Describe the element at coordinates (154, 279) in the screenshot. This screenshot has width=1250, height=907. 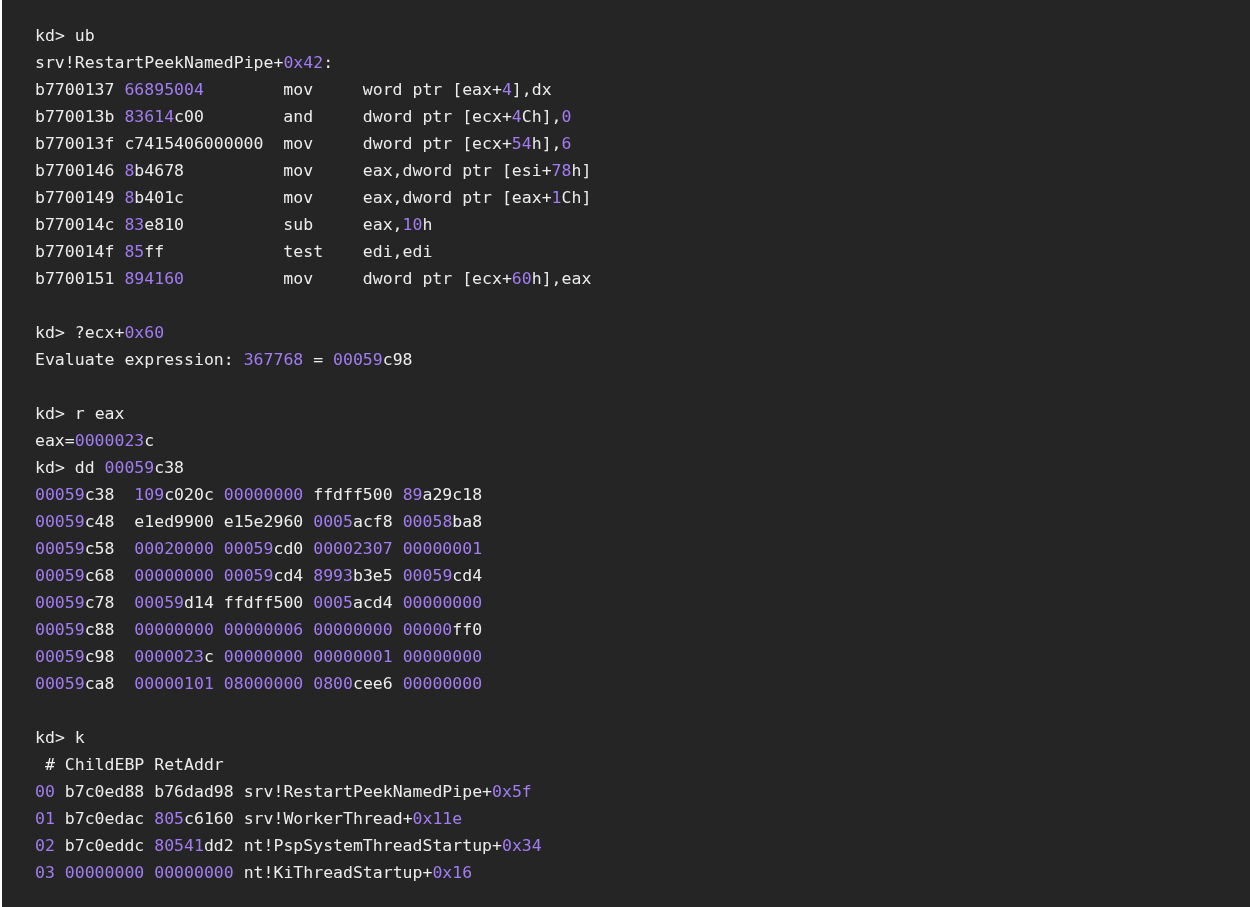
I see `opcode-bytes: 894160` at that location.